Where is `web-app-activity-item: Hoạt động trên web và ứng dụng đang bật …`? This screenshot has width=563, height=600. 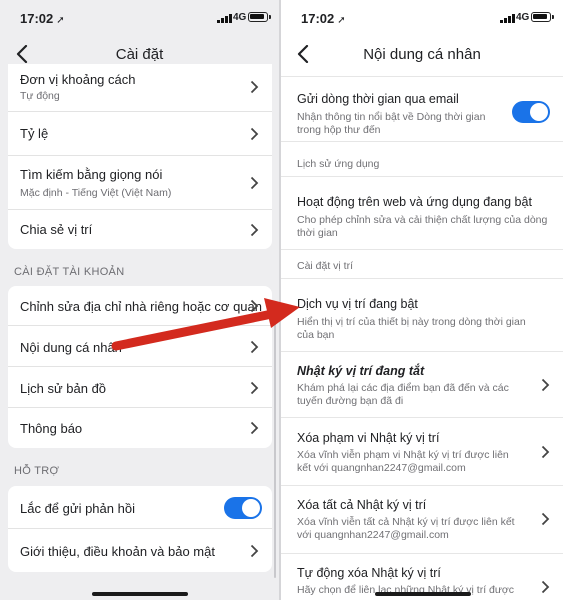
web-app-activity-item: Hoạt động trên web và ứng dụng đang bật … is located at coordinates (422, 213).